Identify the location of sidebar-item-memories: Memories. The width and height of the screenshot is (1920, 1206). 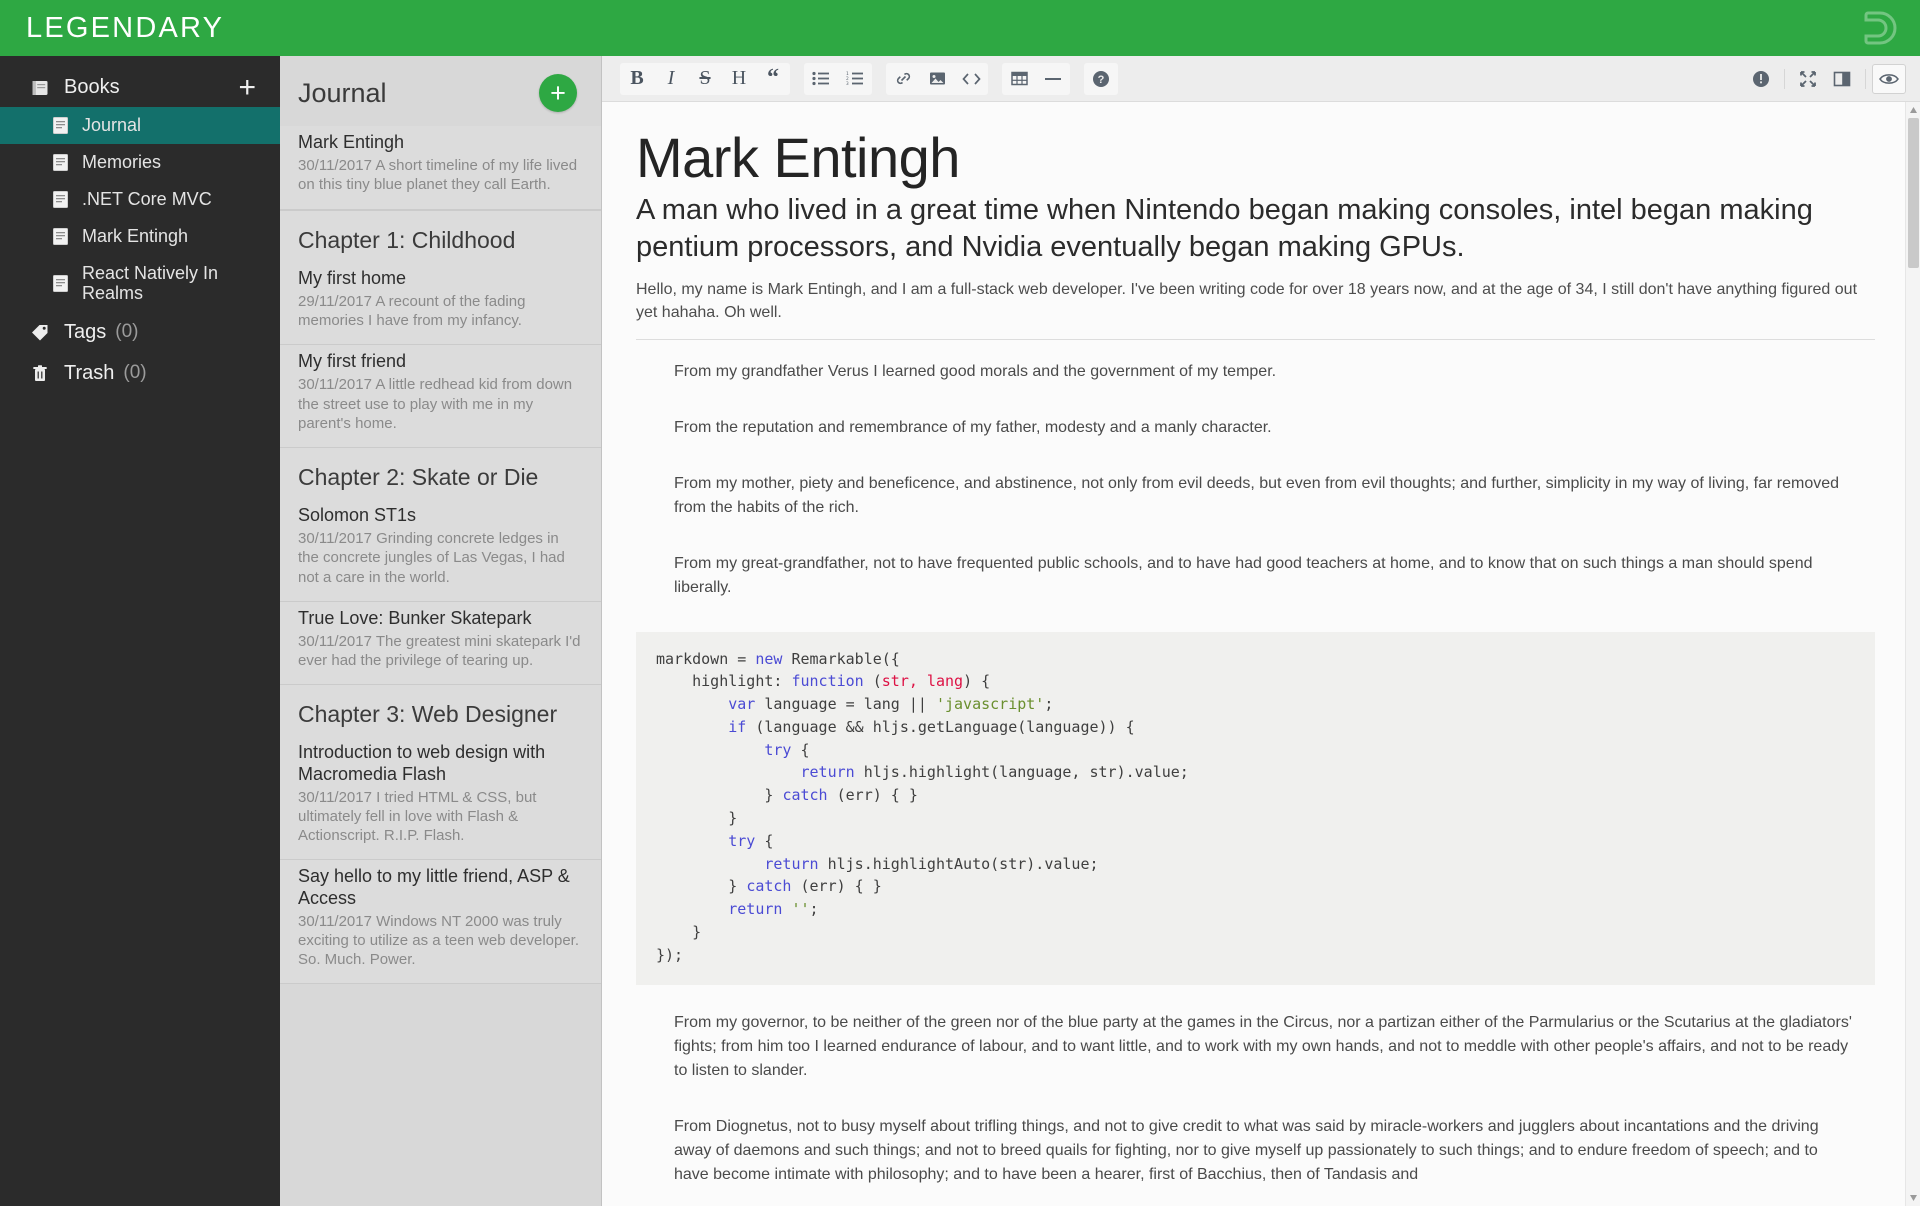
(140, 162).